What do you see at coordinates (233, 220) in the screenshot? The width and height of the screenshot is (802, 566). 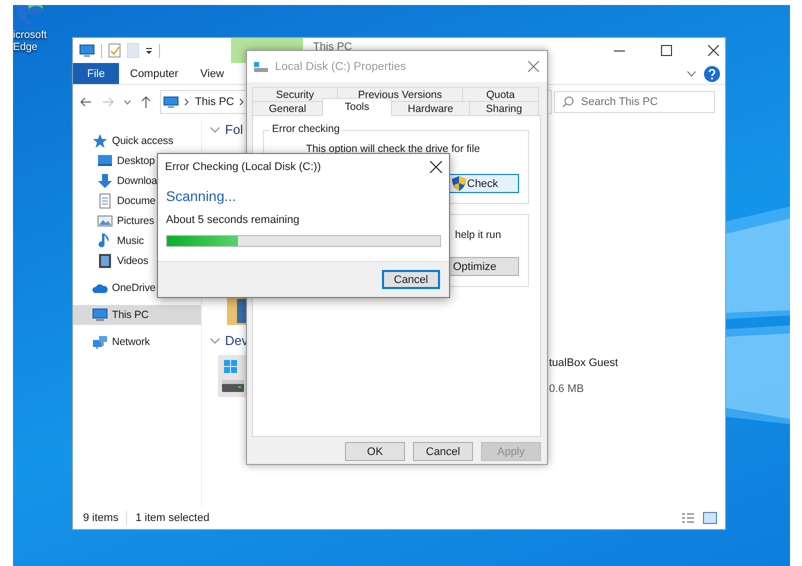 I see `time-remaining: About 5 seconds remaining` at bounding box center [233, 220].